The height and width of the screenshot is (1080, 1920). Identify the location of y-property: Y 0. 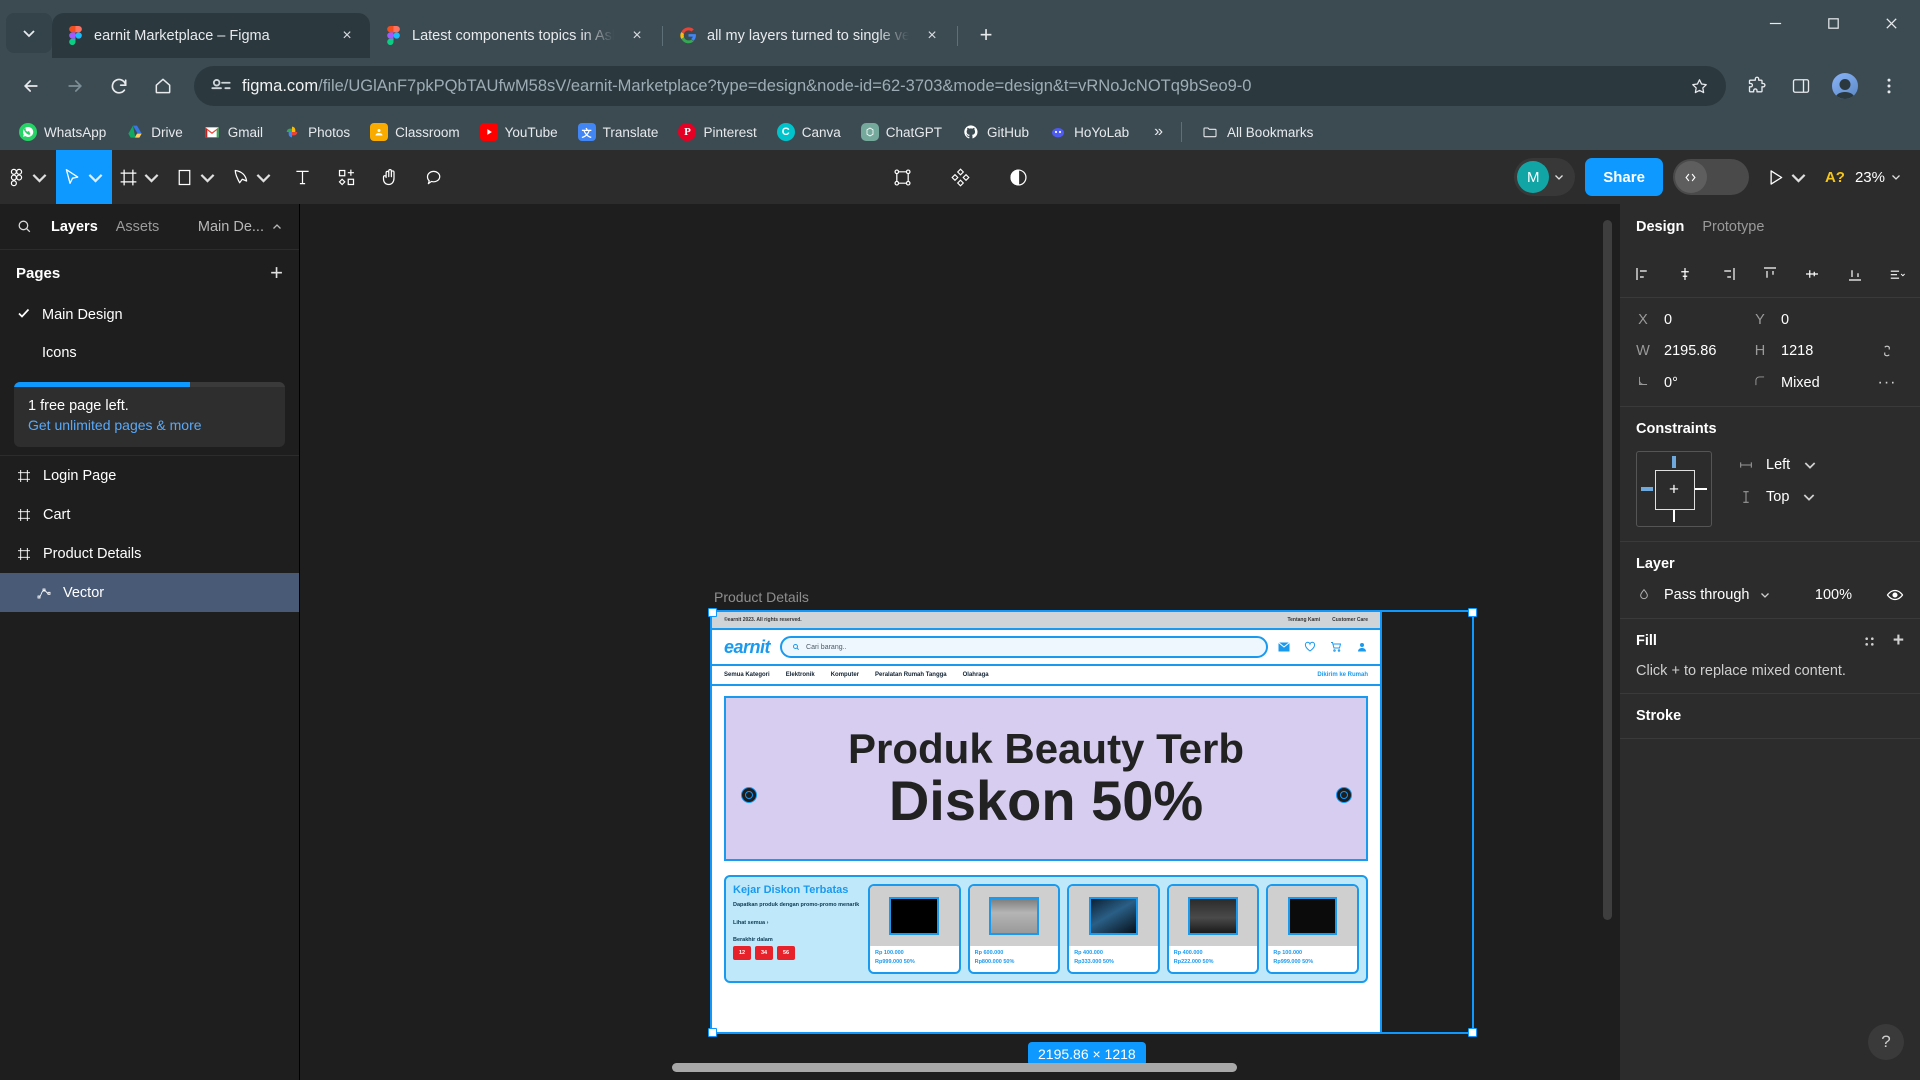
(1811, 320).